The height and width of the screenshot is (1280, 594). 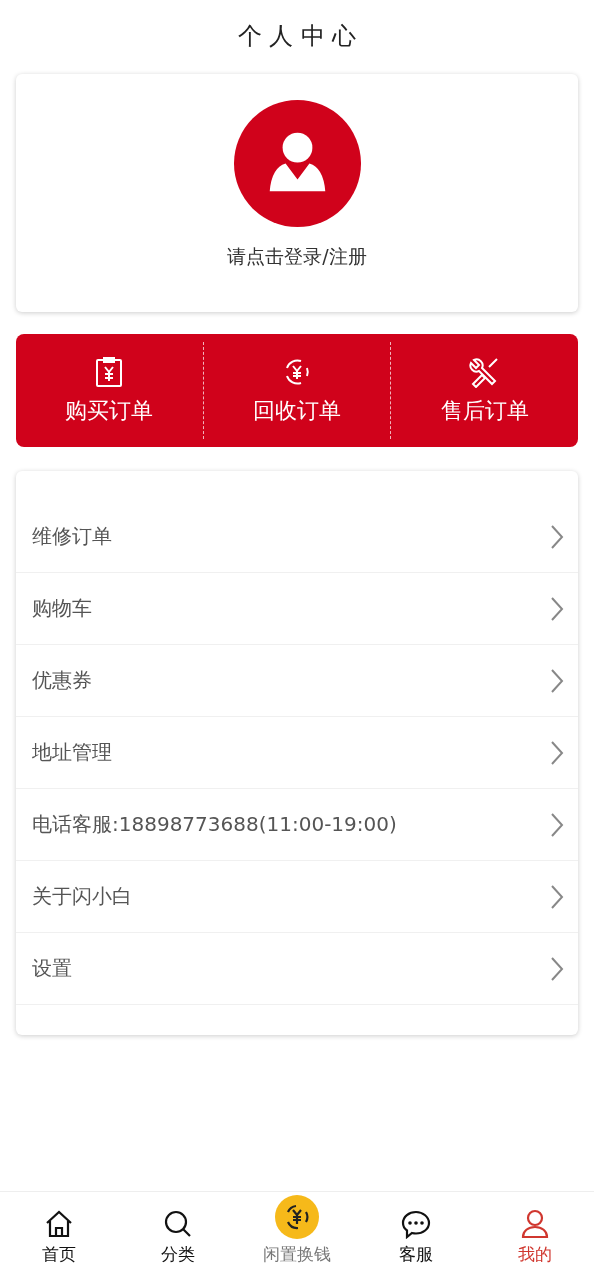 What do you see at coordinates (297, 257) in the screenshot?
I see `login-link: 请点击登录/注册` at bounding box center [297, 257].